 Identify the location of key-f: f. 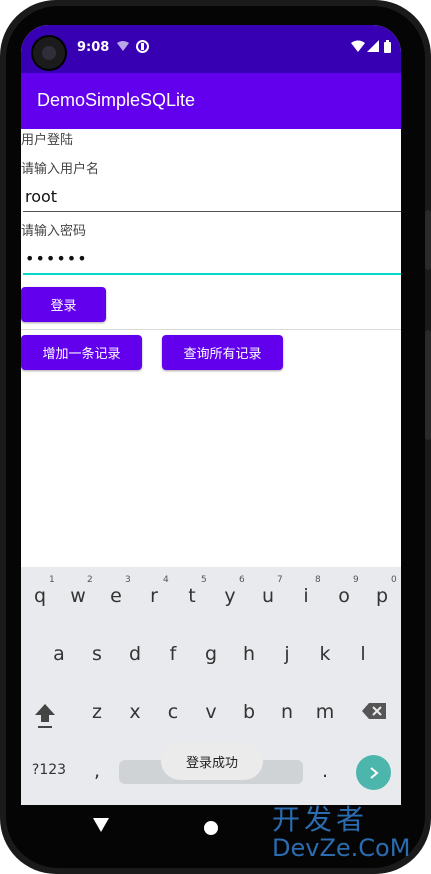
(173, 654).